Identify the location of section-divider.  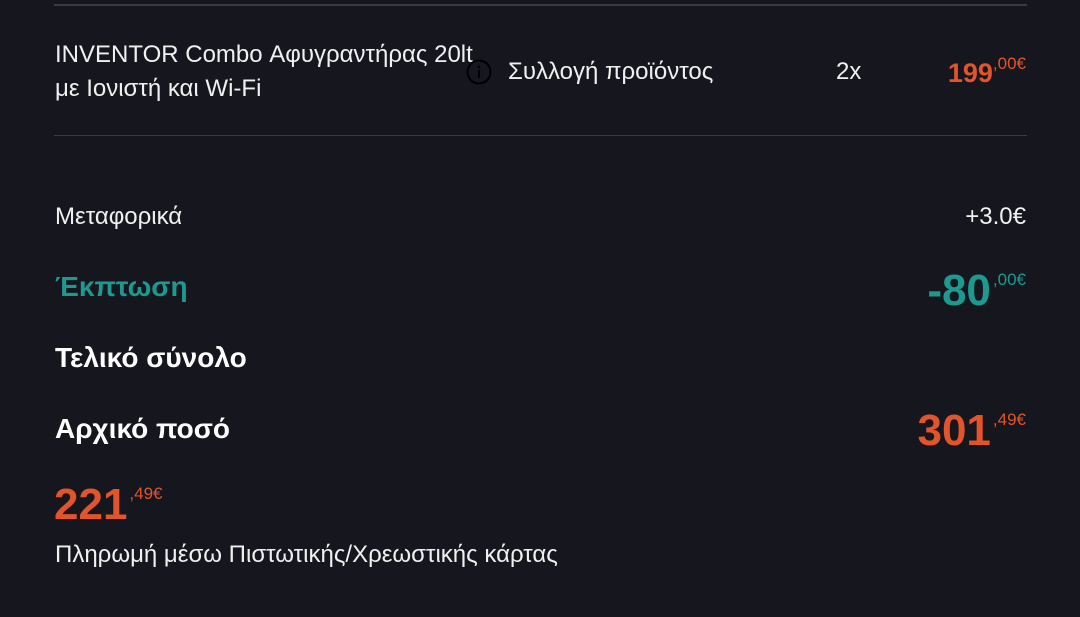
(540, 135).